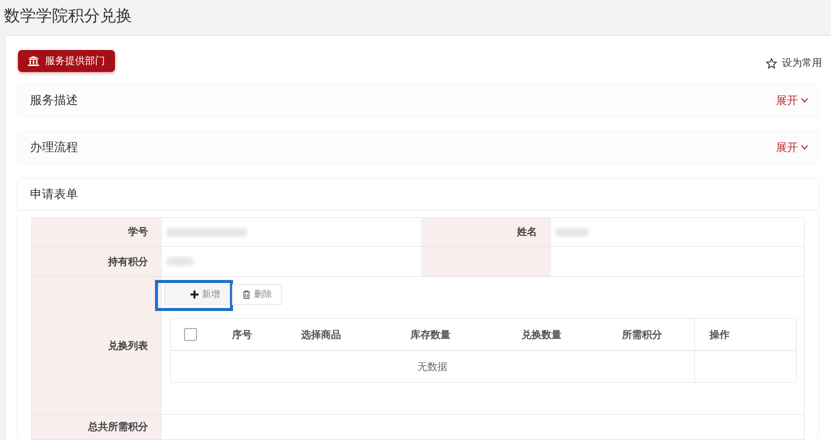 Image resolution: width=831 pixels, height=440 pixels. I want to click on add-button: 新增, so click(197, 294).